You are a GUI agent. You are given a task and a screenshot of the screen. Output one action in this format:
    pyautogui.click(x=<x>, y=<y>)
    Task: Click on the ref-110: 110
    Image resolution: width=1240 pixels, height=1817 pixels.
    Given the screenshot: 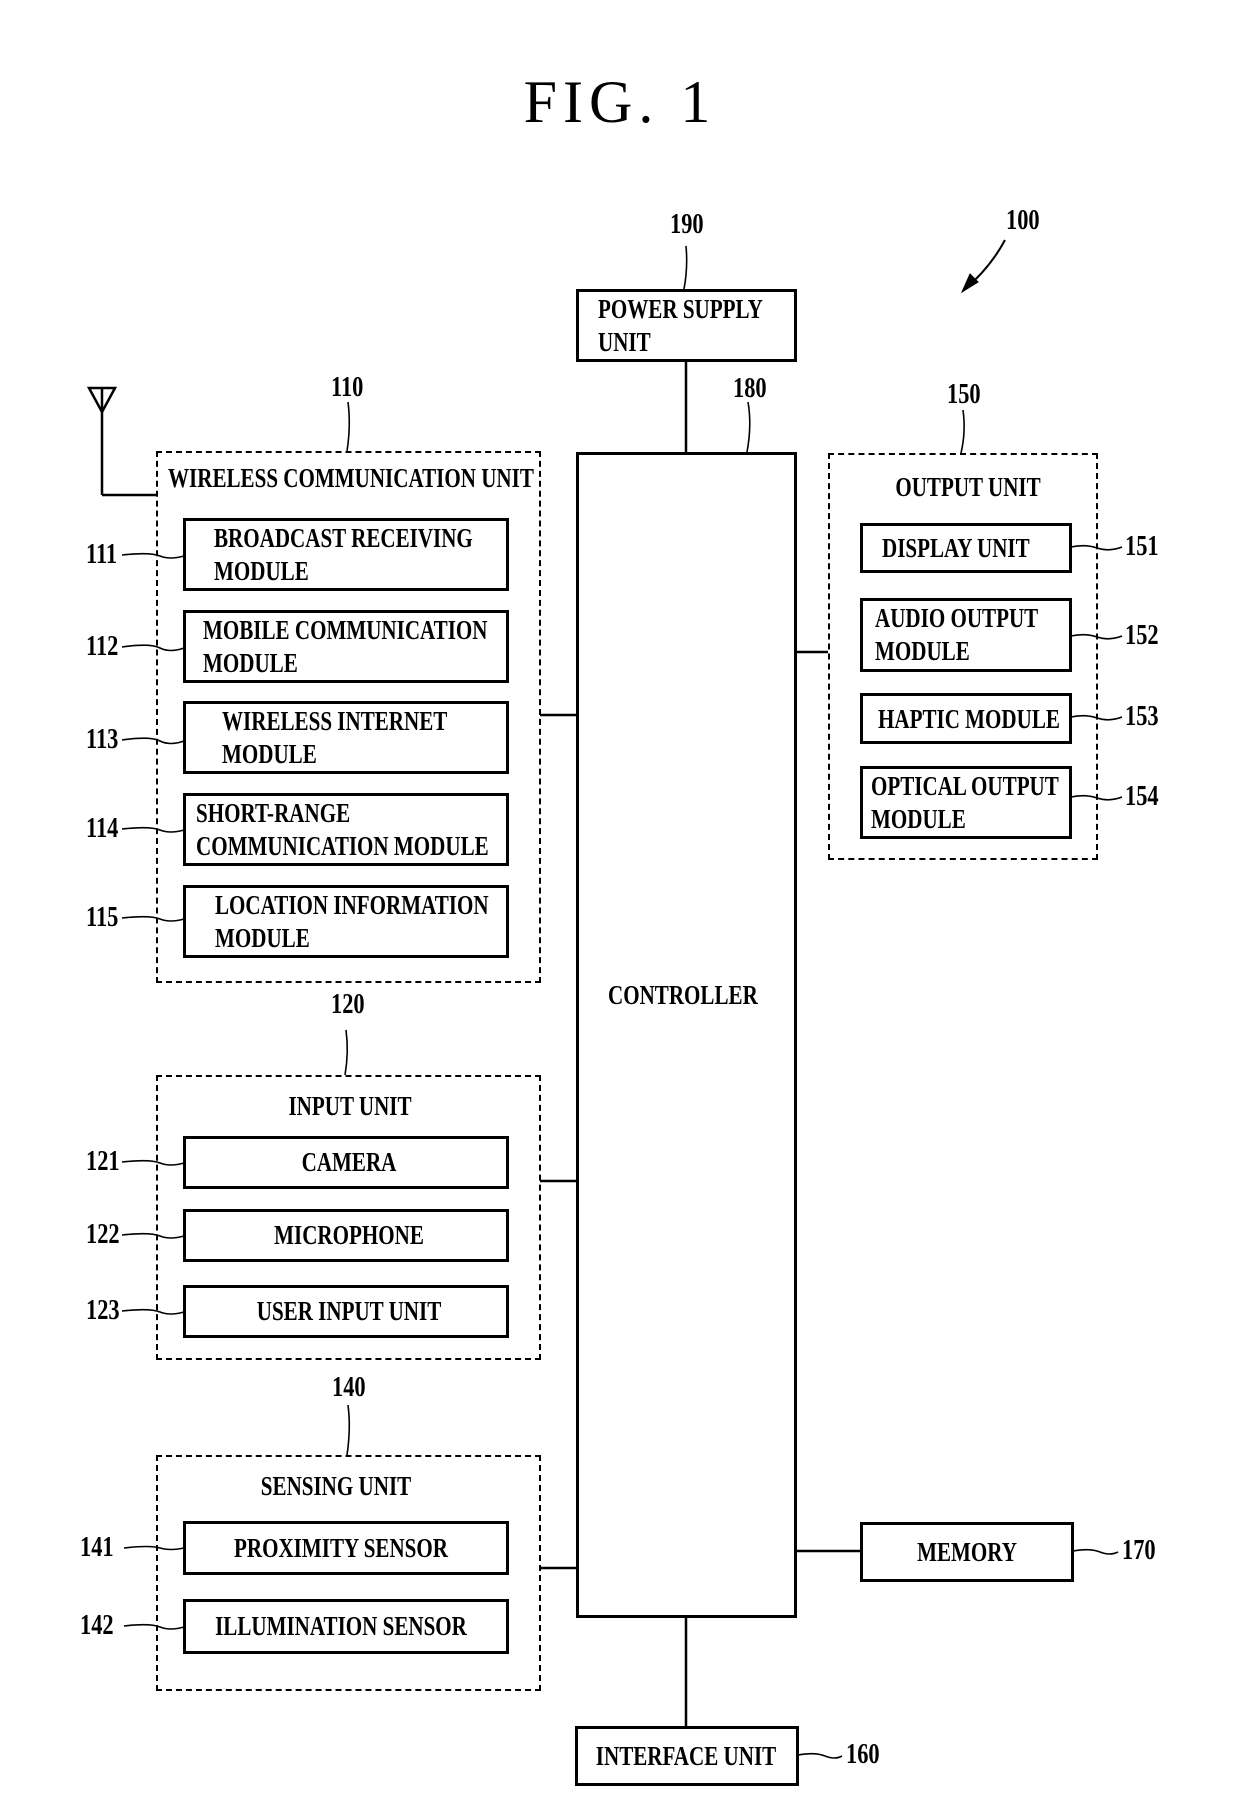 What is the action you would take?
    pyautogui.click(x=347, y=387)
    